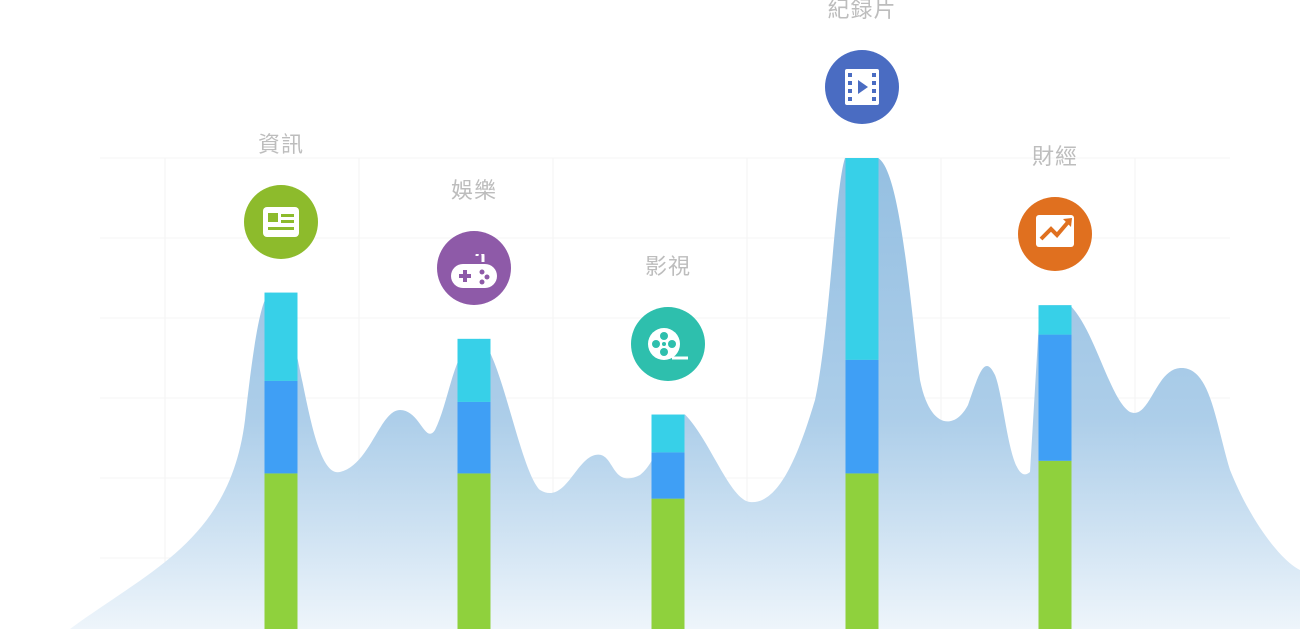 The image size is (1300, 629). I want to click on film-reel-icon, so click(668, 343).